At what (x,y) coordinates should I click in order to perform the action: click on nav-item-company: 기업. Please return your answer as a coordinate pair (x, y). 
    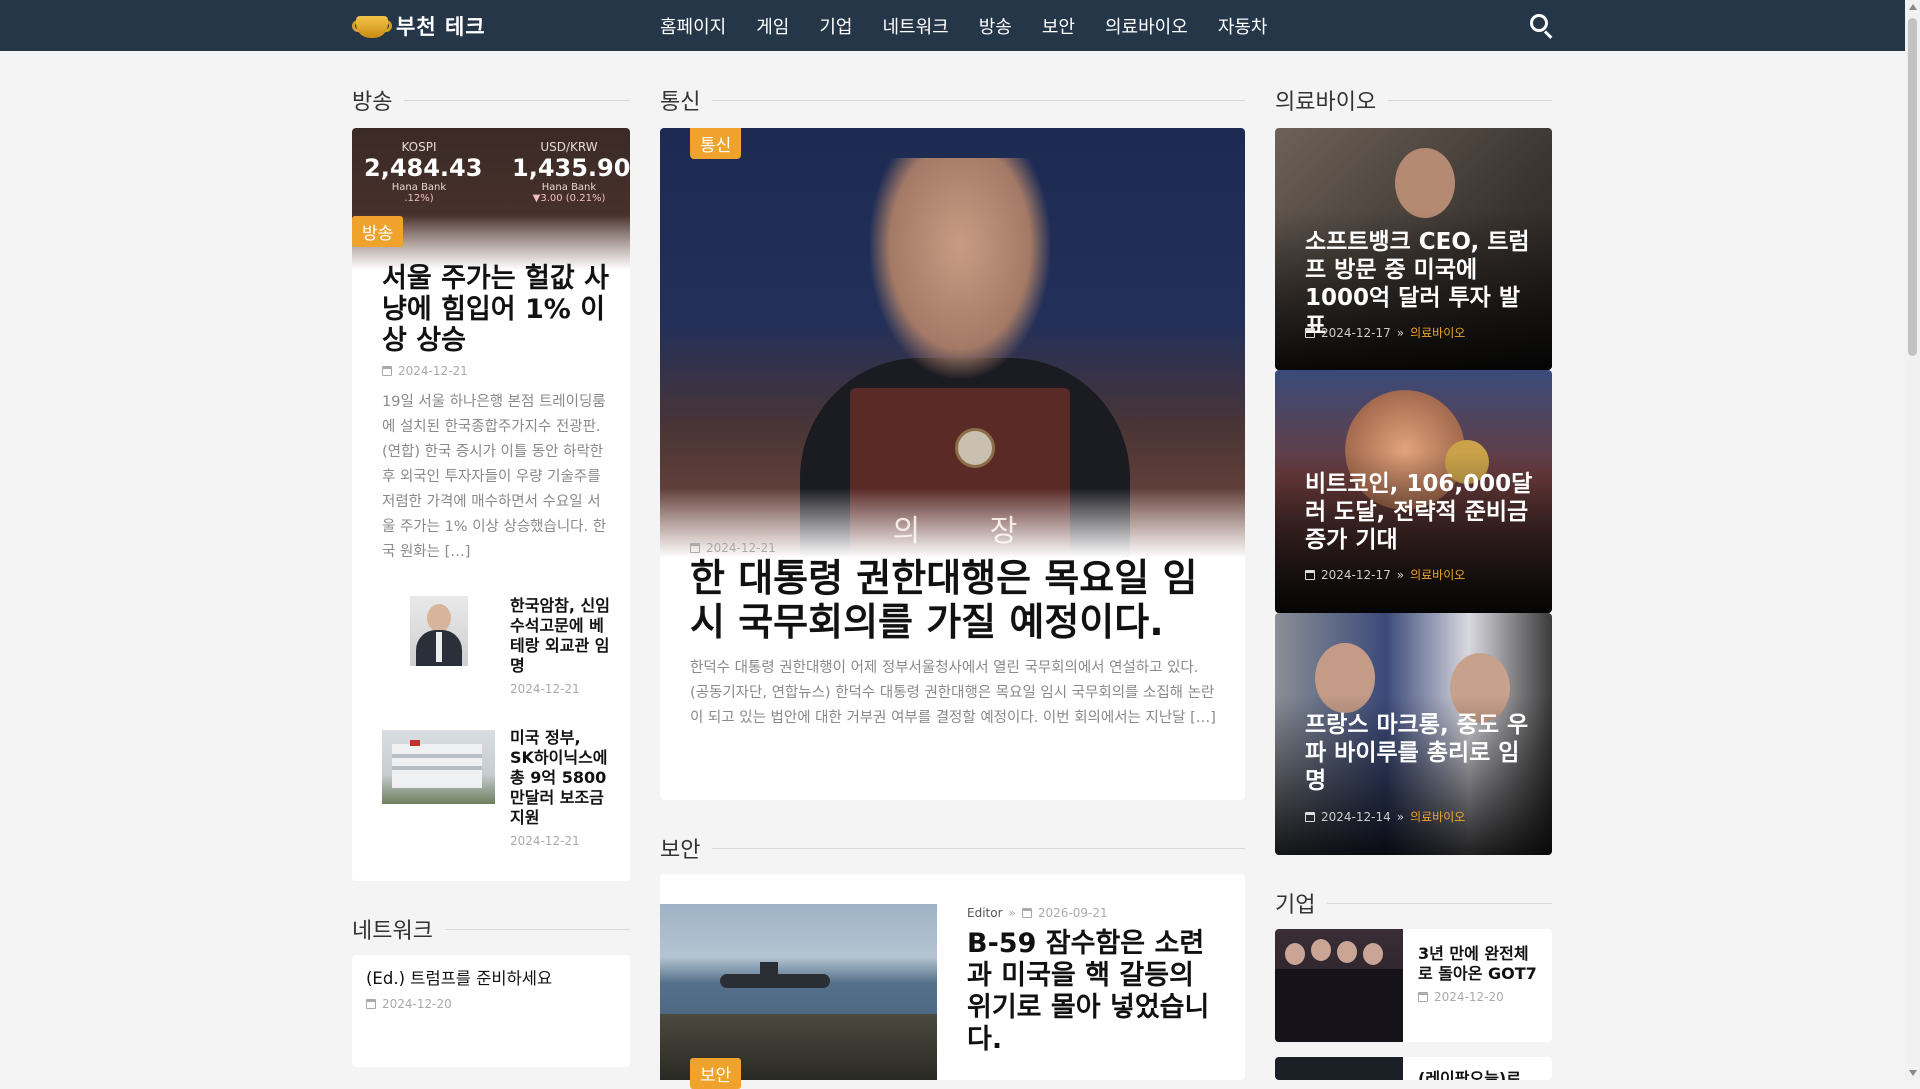
    Looking at the image, I should click on (835, 26).